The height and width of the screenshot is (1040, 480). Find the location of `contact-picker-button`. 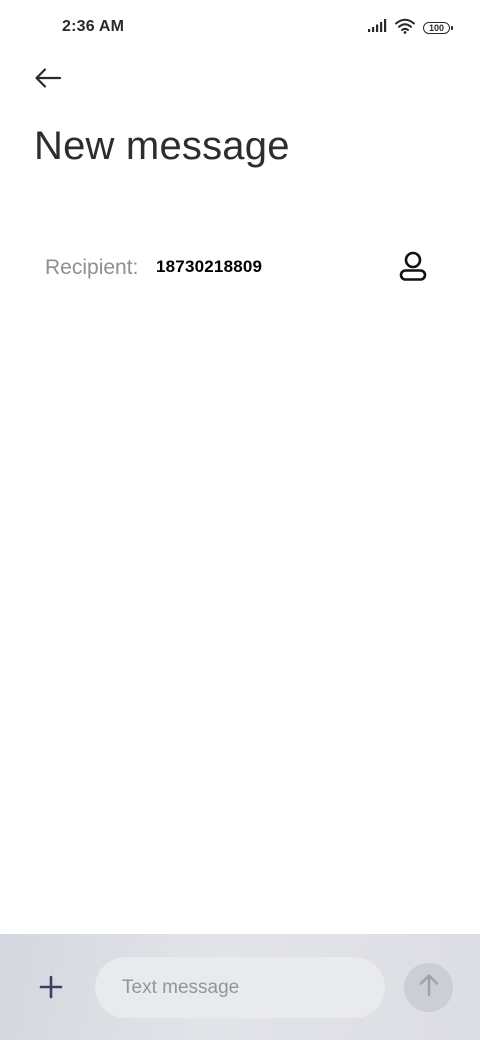

contact-picker-button is located at coordinates (413, 268).